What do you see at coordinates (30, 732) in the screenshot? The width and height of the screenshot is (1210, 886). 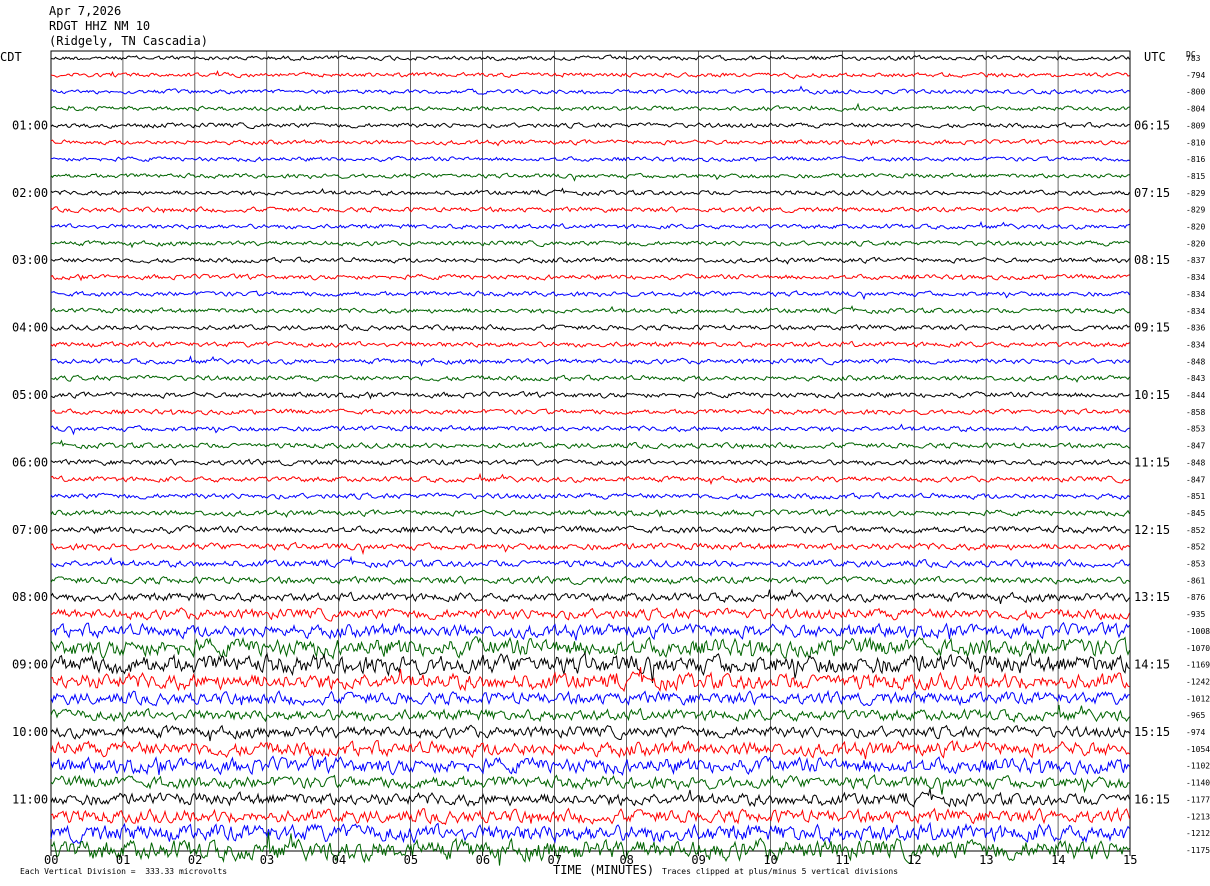 I see `left-hour-label: 10:00` at bounding box center [30, 732].